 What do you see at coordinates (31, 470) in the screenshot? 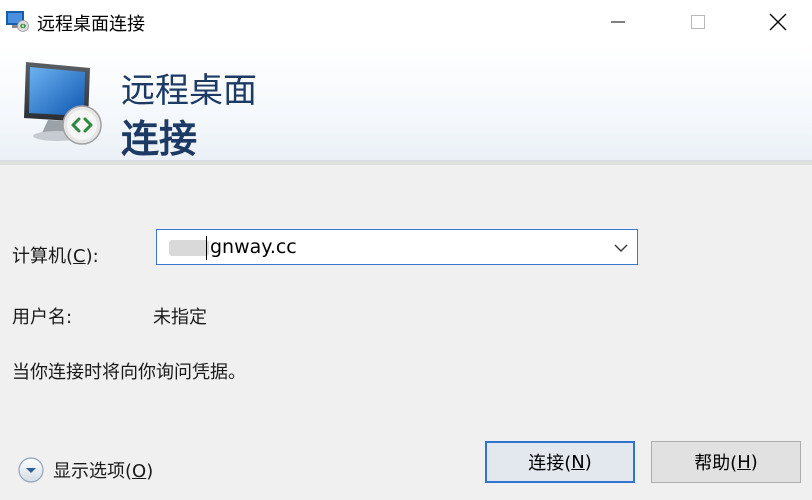
I see `expand-options-icon` at bounding box center [31, 470].